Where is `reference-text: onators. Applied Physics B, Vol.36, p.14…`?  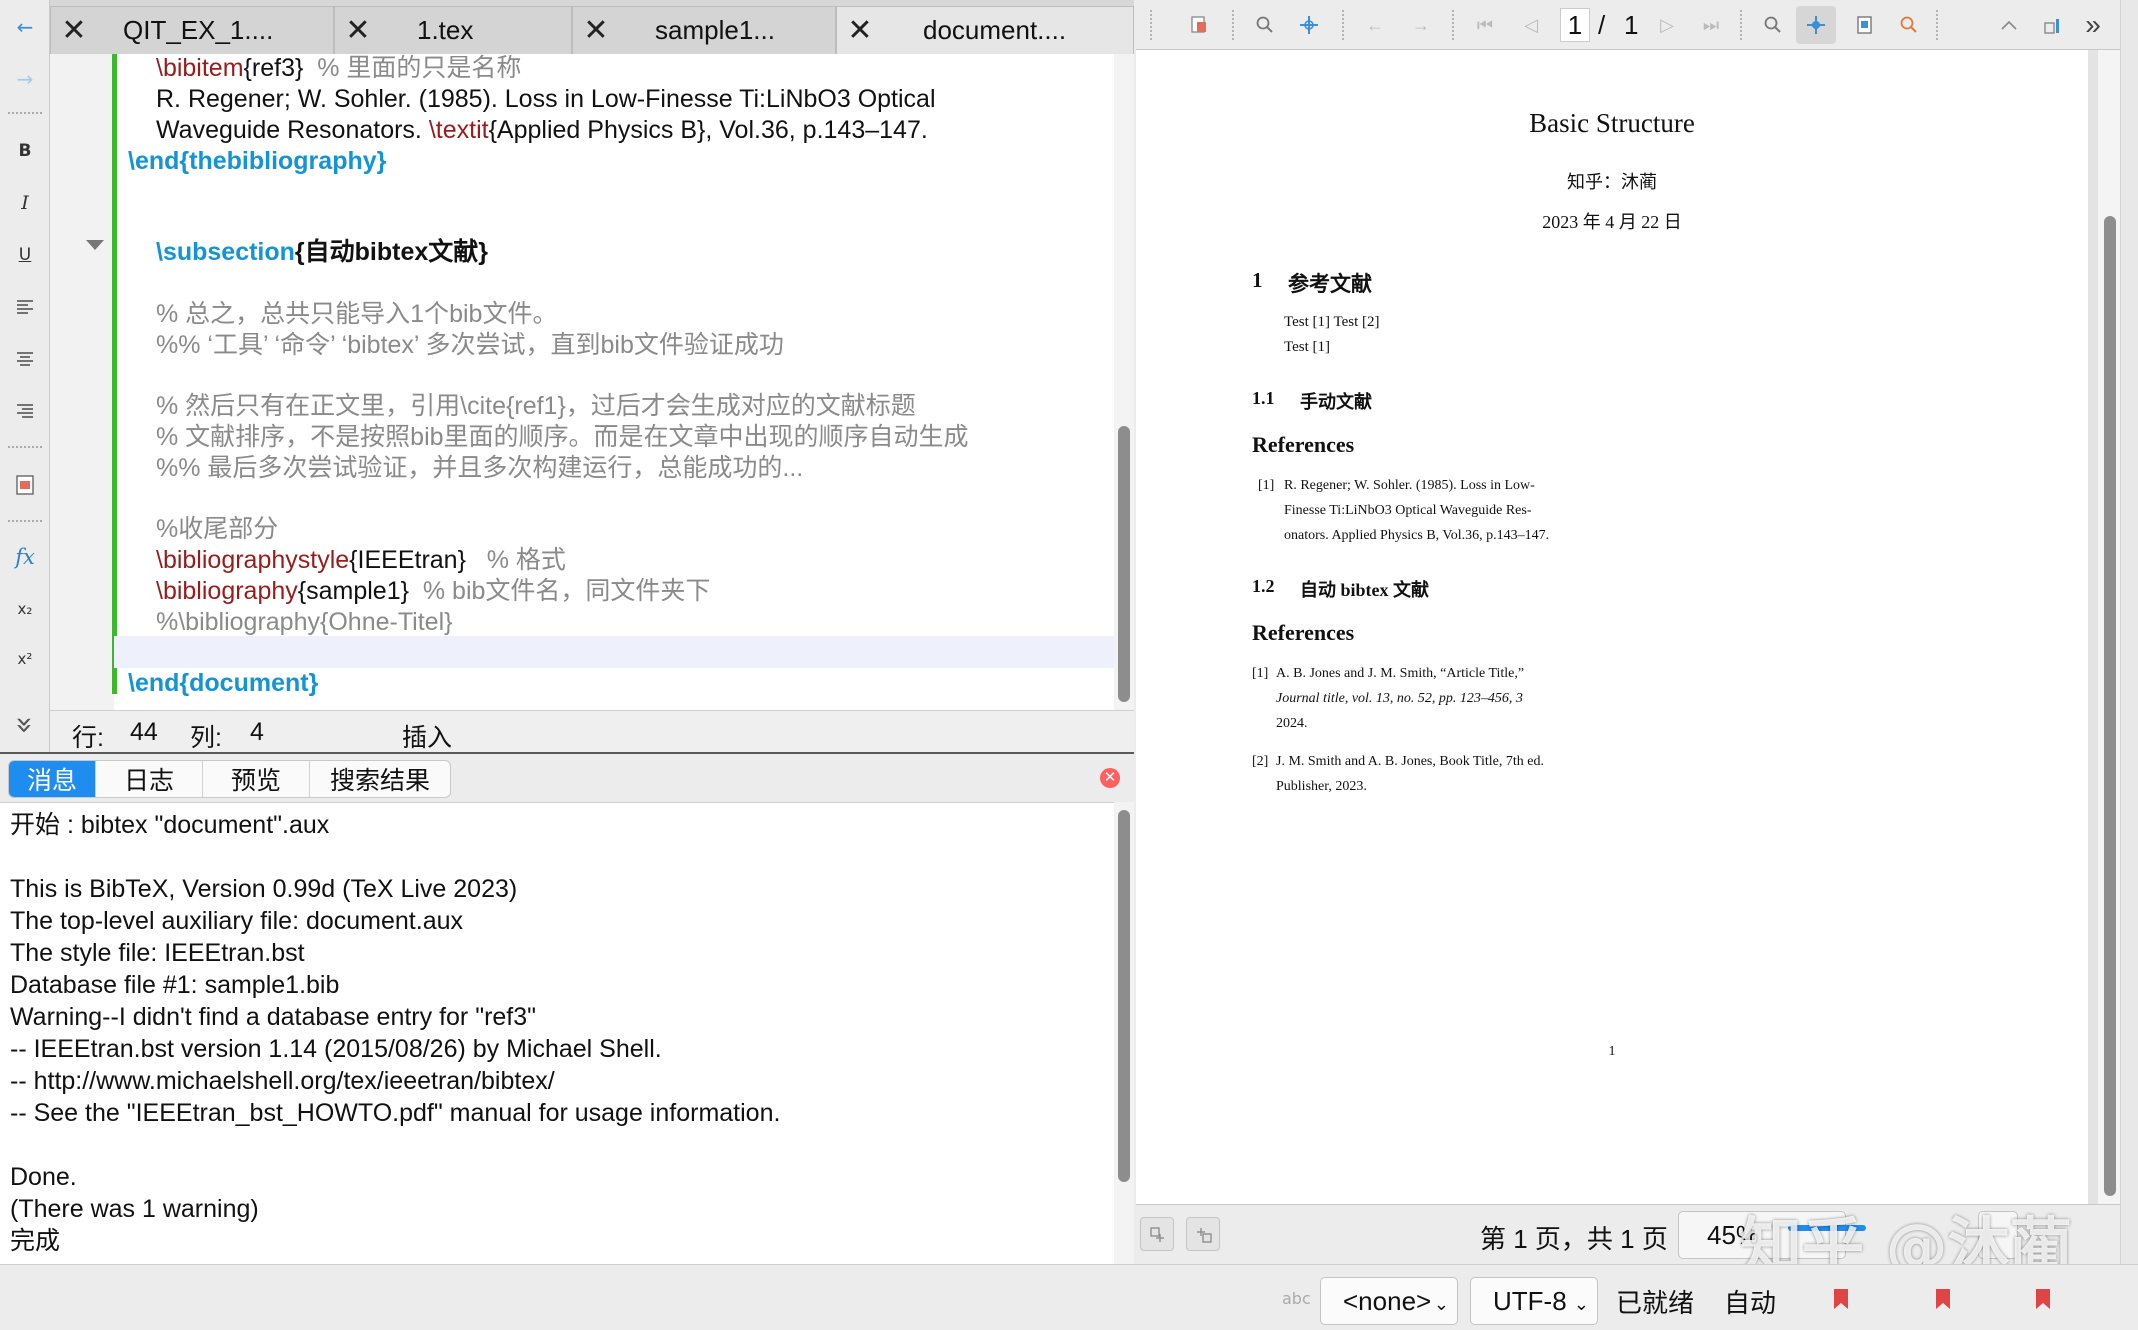 reference-text: onators. Applied Physics B, Vol.36, p.14… is located at coordinates (1417, 535).